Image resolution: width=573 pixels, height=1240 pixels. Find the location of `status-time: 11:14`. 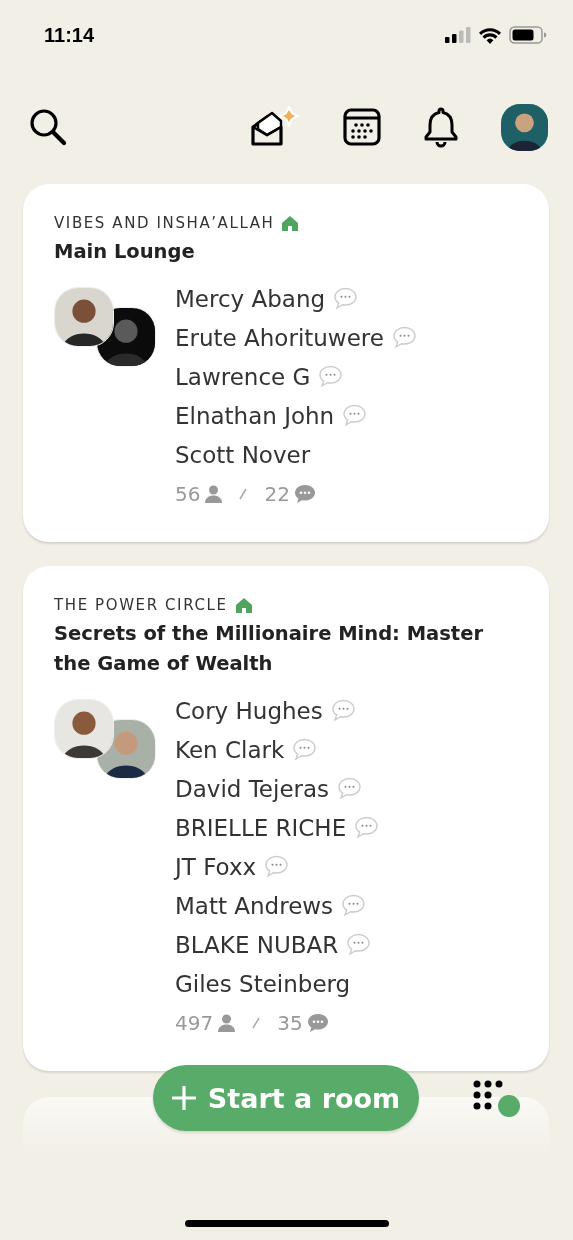

status-time: 11:14 is located at coordinates (69, 35).